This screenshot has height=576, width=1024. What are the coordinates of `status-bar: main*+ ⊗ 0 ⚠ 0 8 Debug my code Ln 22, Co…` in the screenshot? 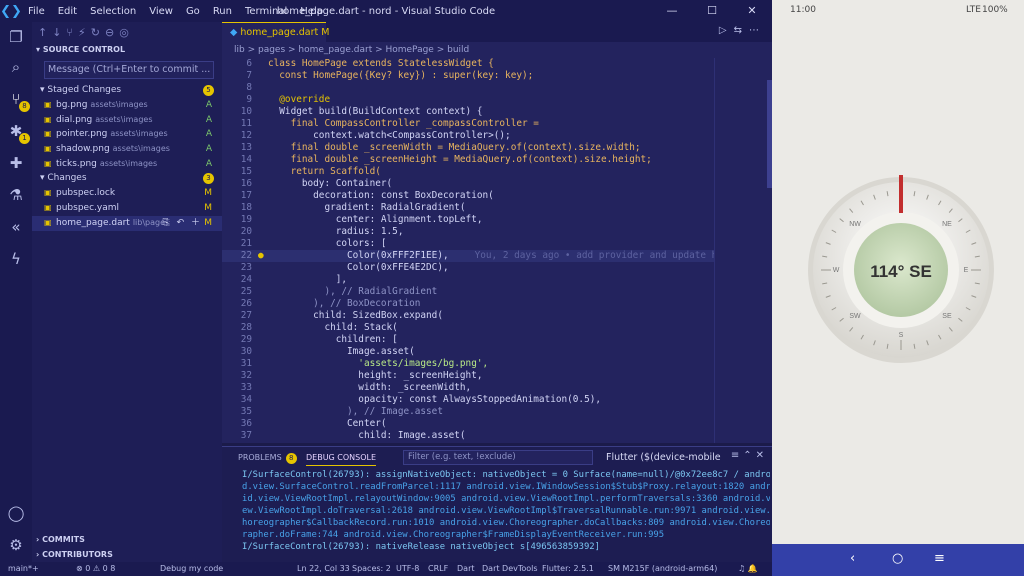 It's located at (386, 569).